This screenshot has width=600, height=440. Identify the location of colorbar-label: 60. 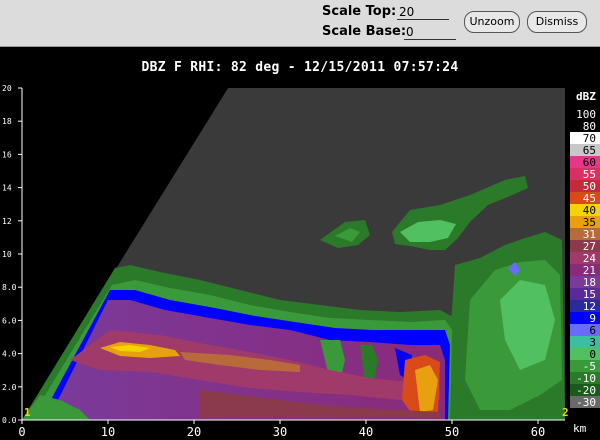
(589, 162).